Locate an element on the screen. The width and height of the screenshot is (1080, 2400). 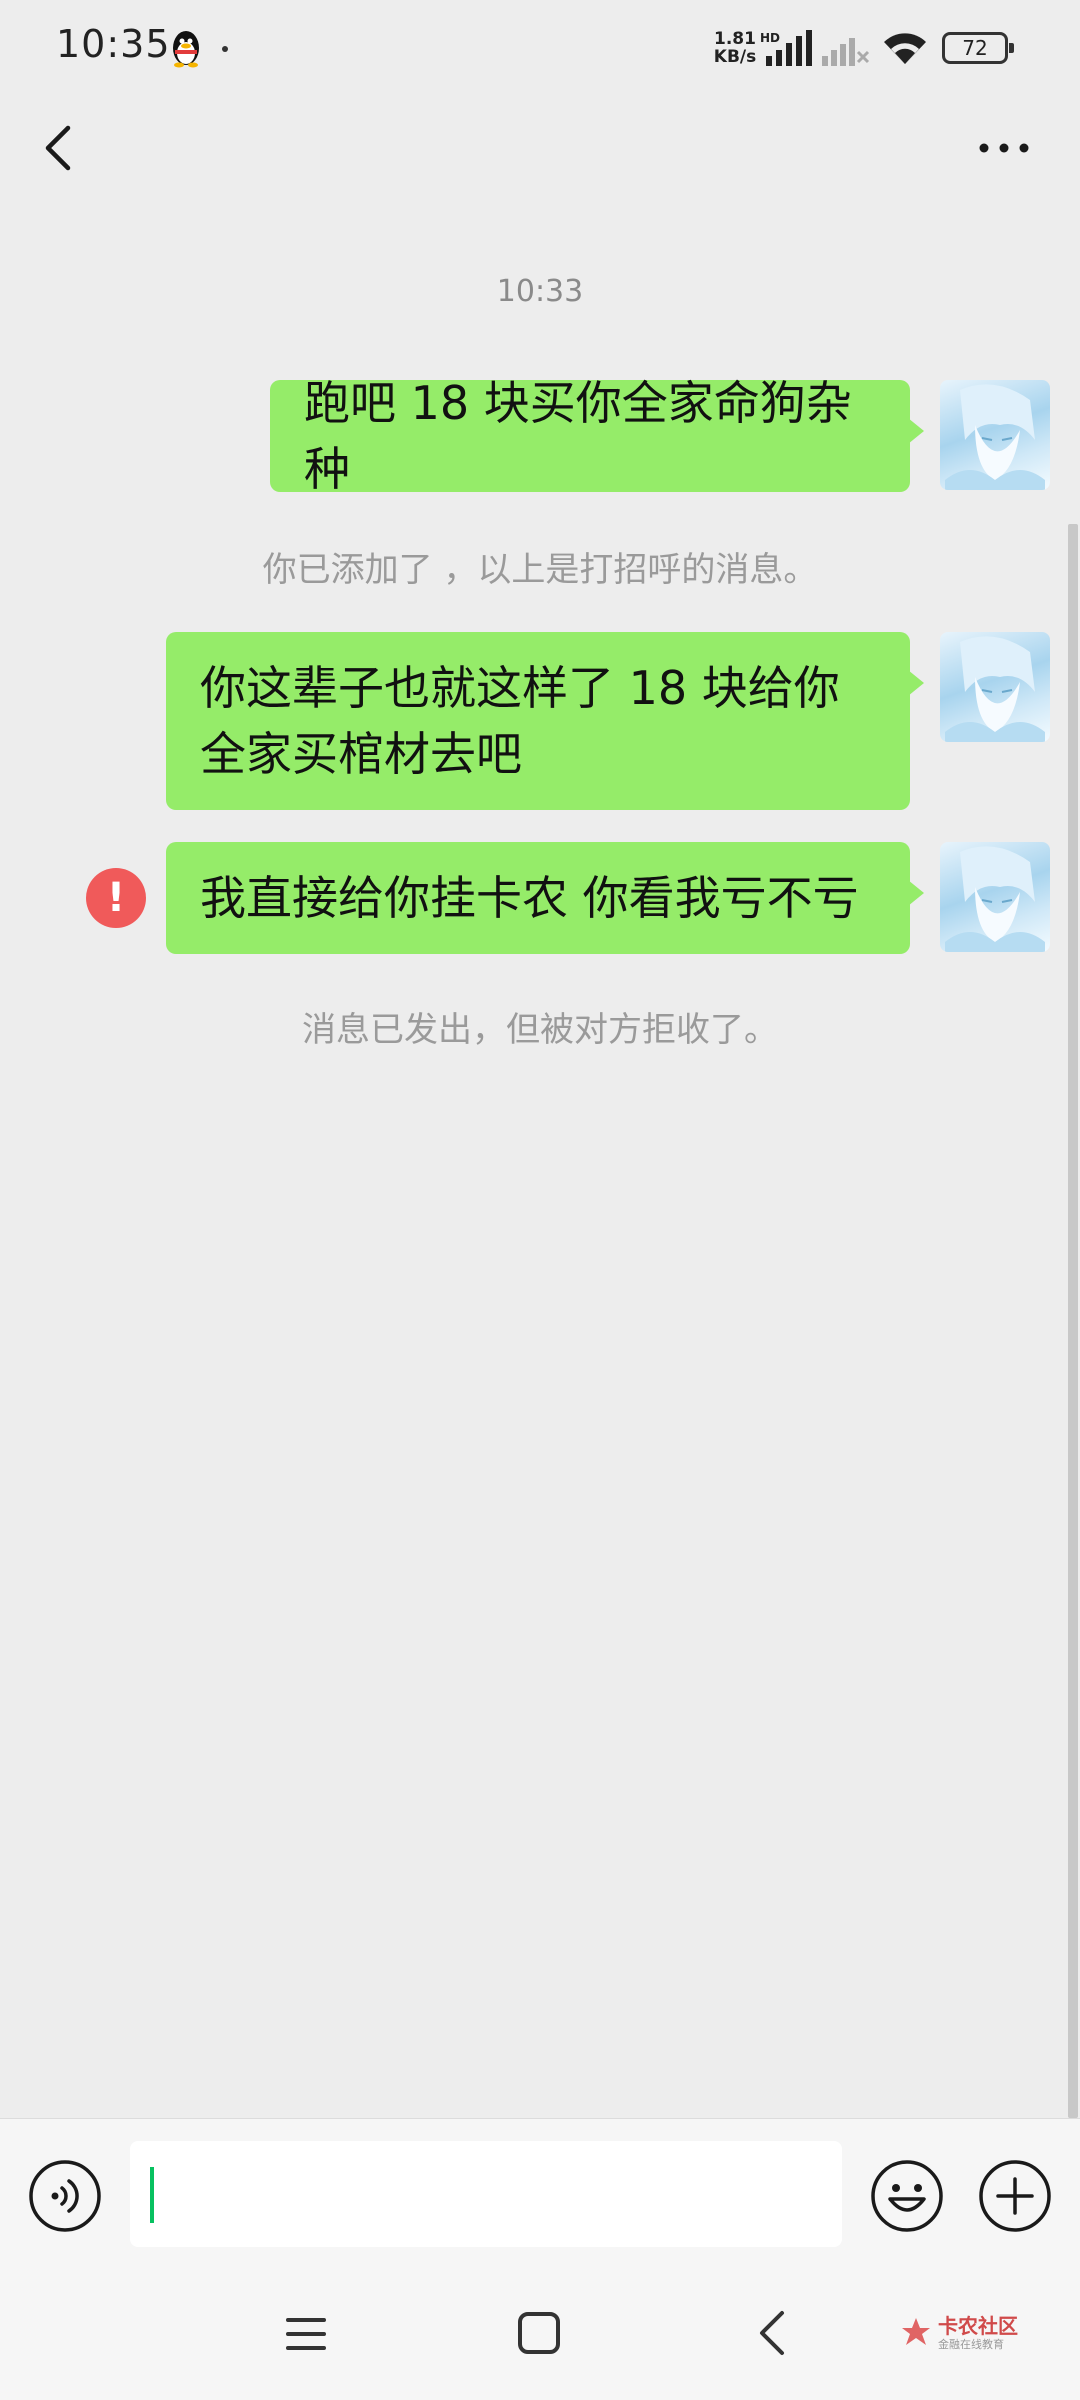
emoji-icon is located at coordinates (907, 2196).